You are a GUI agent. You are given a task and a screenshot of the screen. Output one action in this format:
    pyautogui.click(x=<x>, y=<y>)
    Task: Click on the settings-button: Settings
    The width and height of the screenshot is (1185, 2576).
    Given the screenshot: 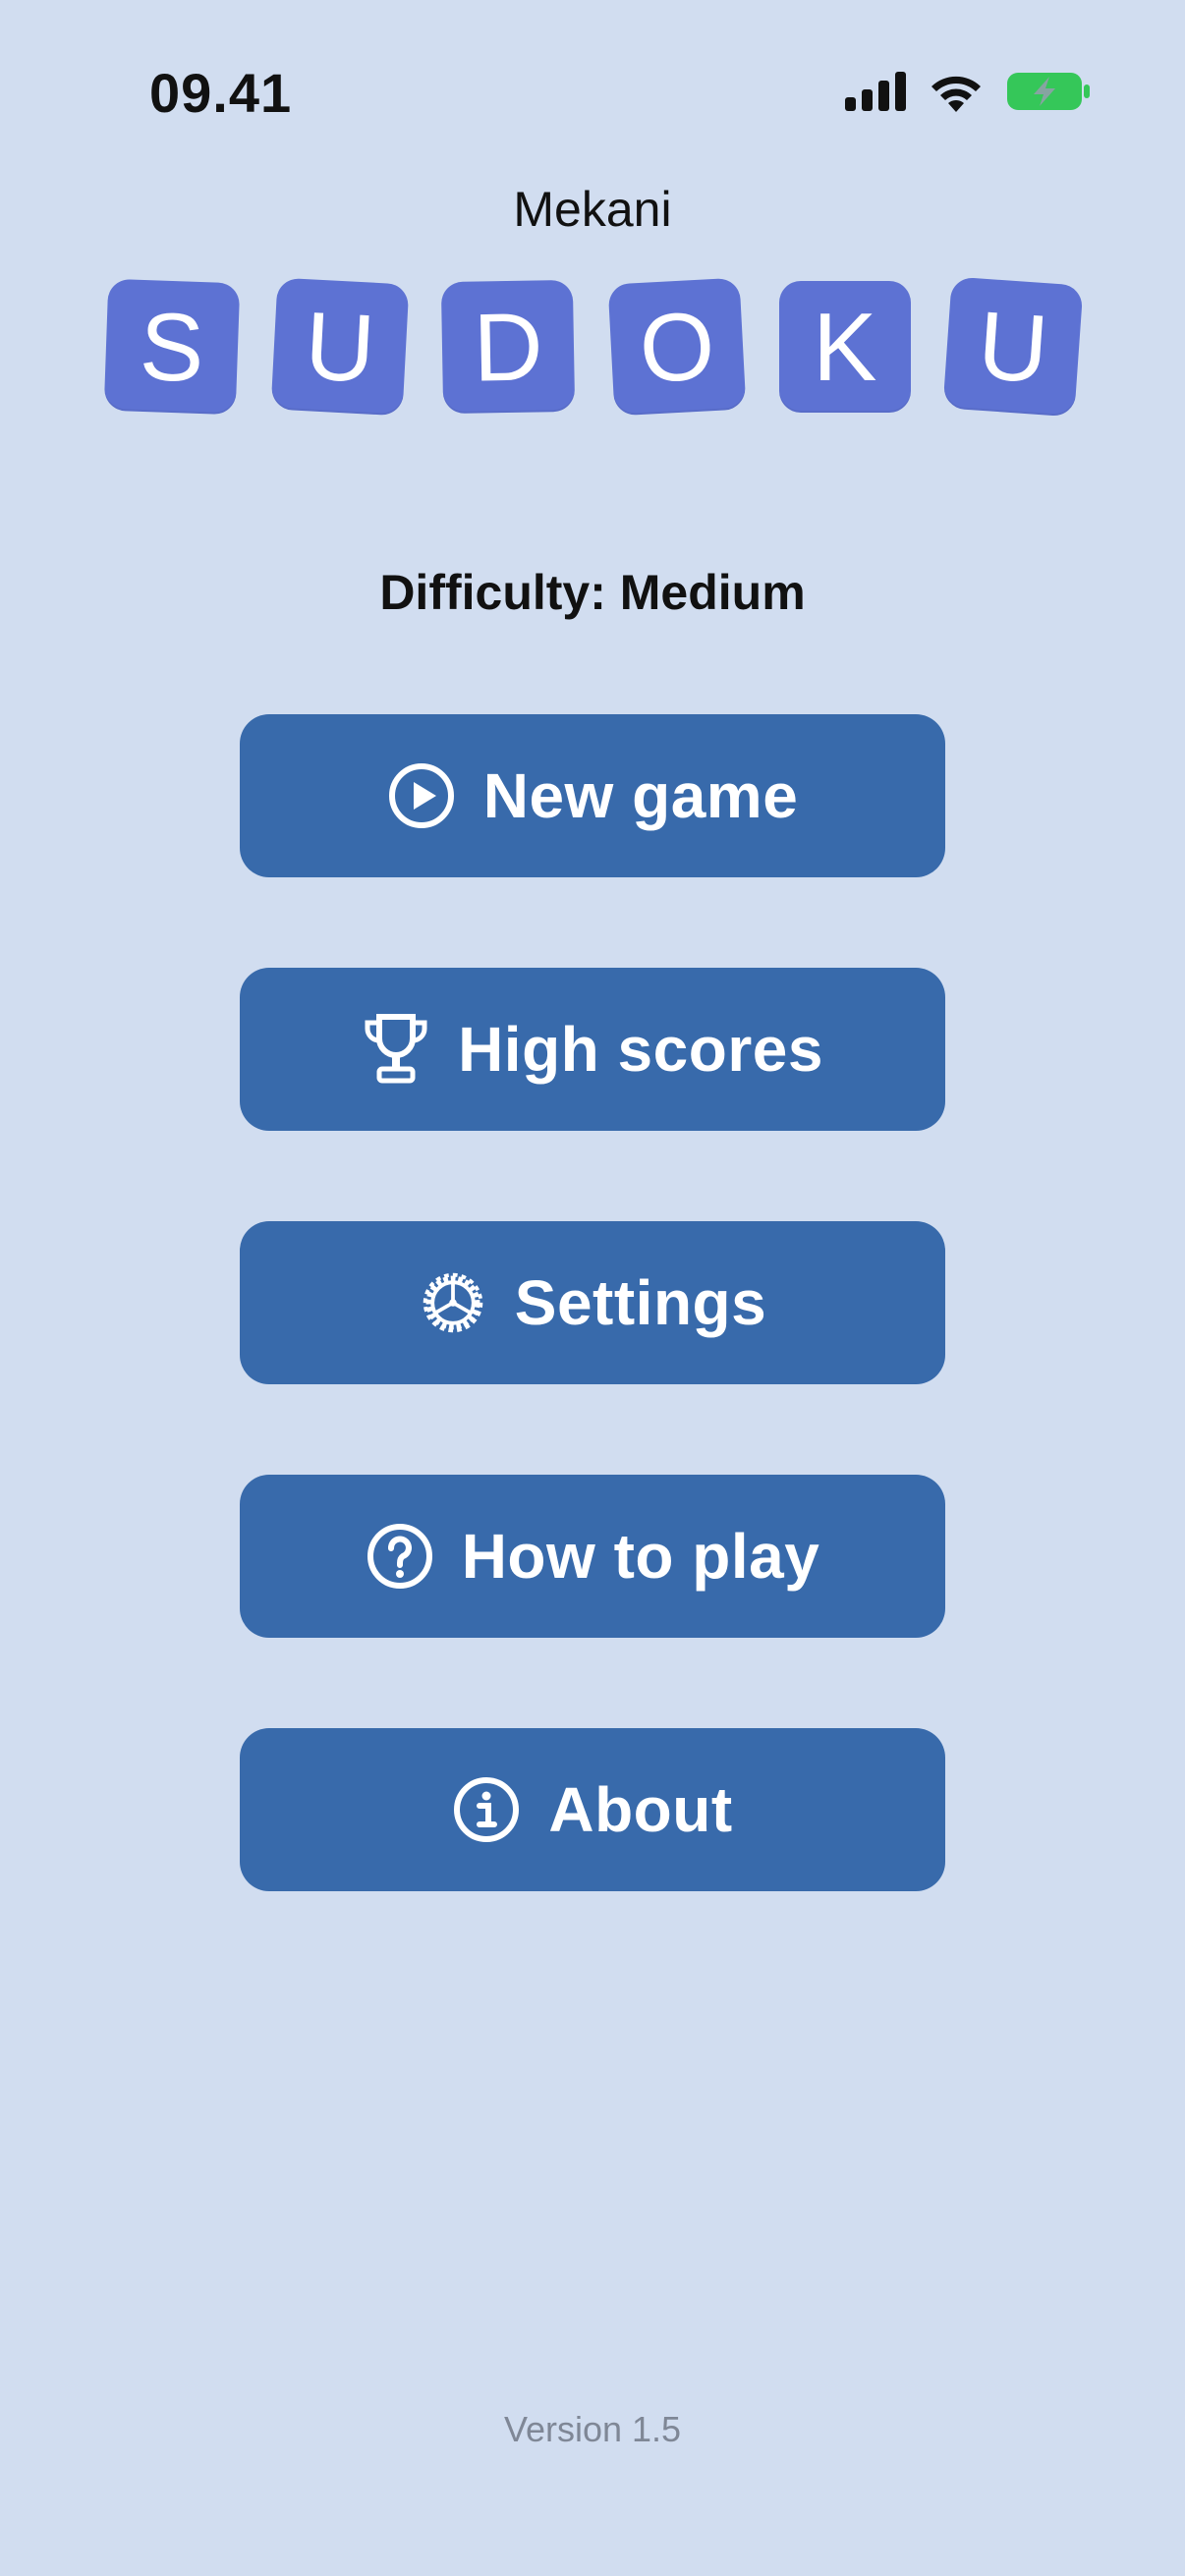 What is the action you would take?
    pyautogui.click(x=592, y=1302)
    